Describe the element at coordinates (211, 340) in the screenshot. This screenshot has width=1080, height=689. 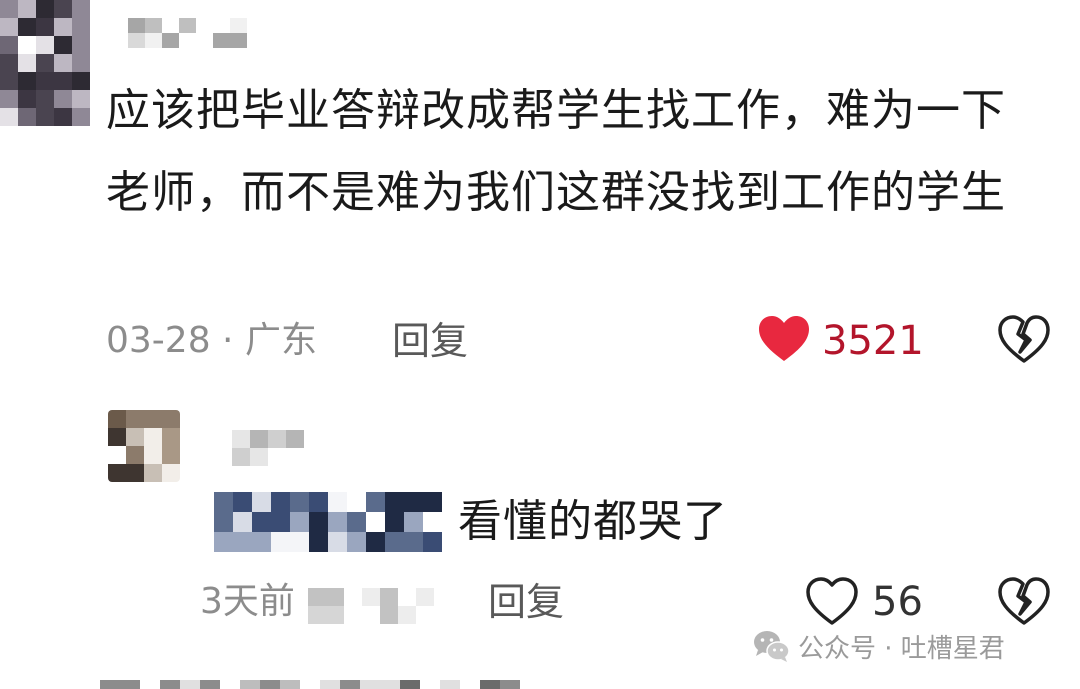
I see `comment-date-location: 03-28 · 广东` at that location.